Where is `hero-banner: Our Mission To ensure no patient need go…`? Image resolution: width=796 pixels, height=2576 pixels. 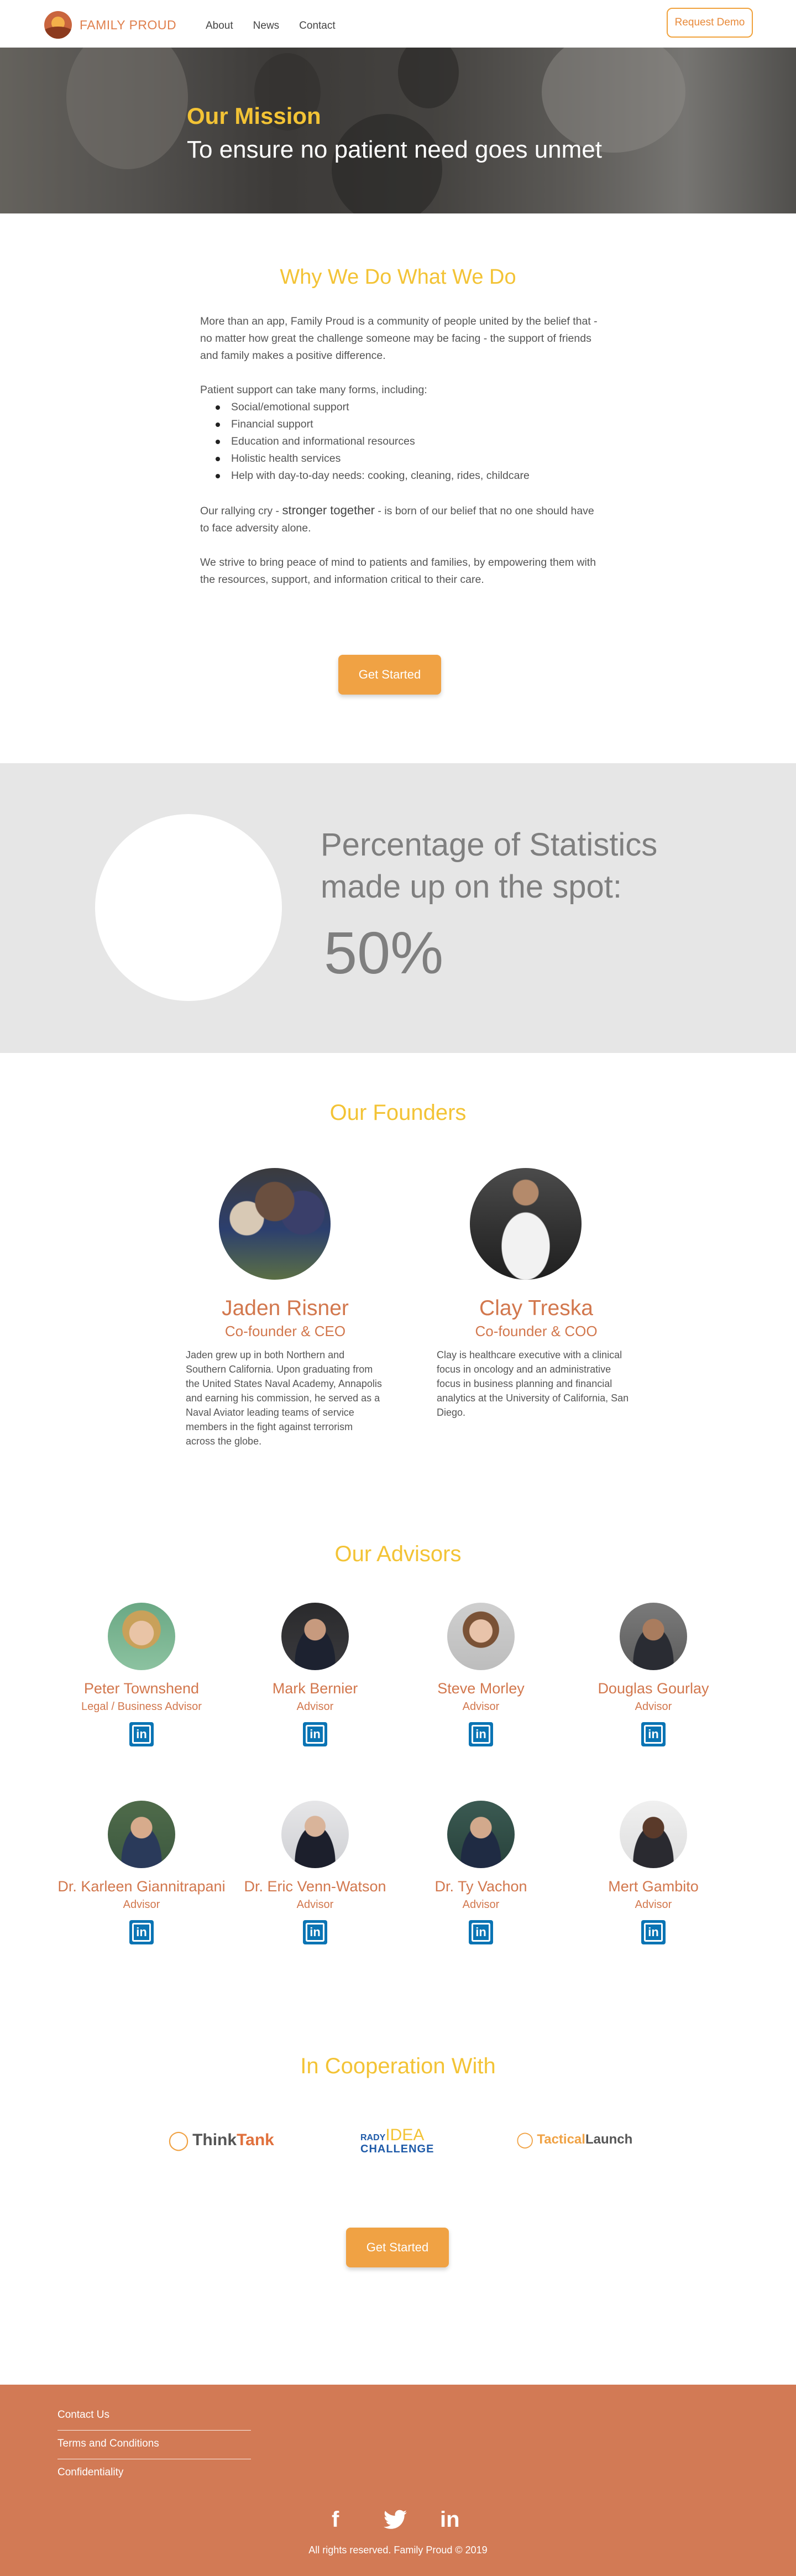
hero-banner: Our Mission To ensure no patient need go… is located at coordinates (398, 130).